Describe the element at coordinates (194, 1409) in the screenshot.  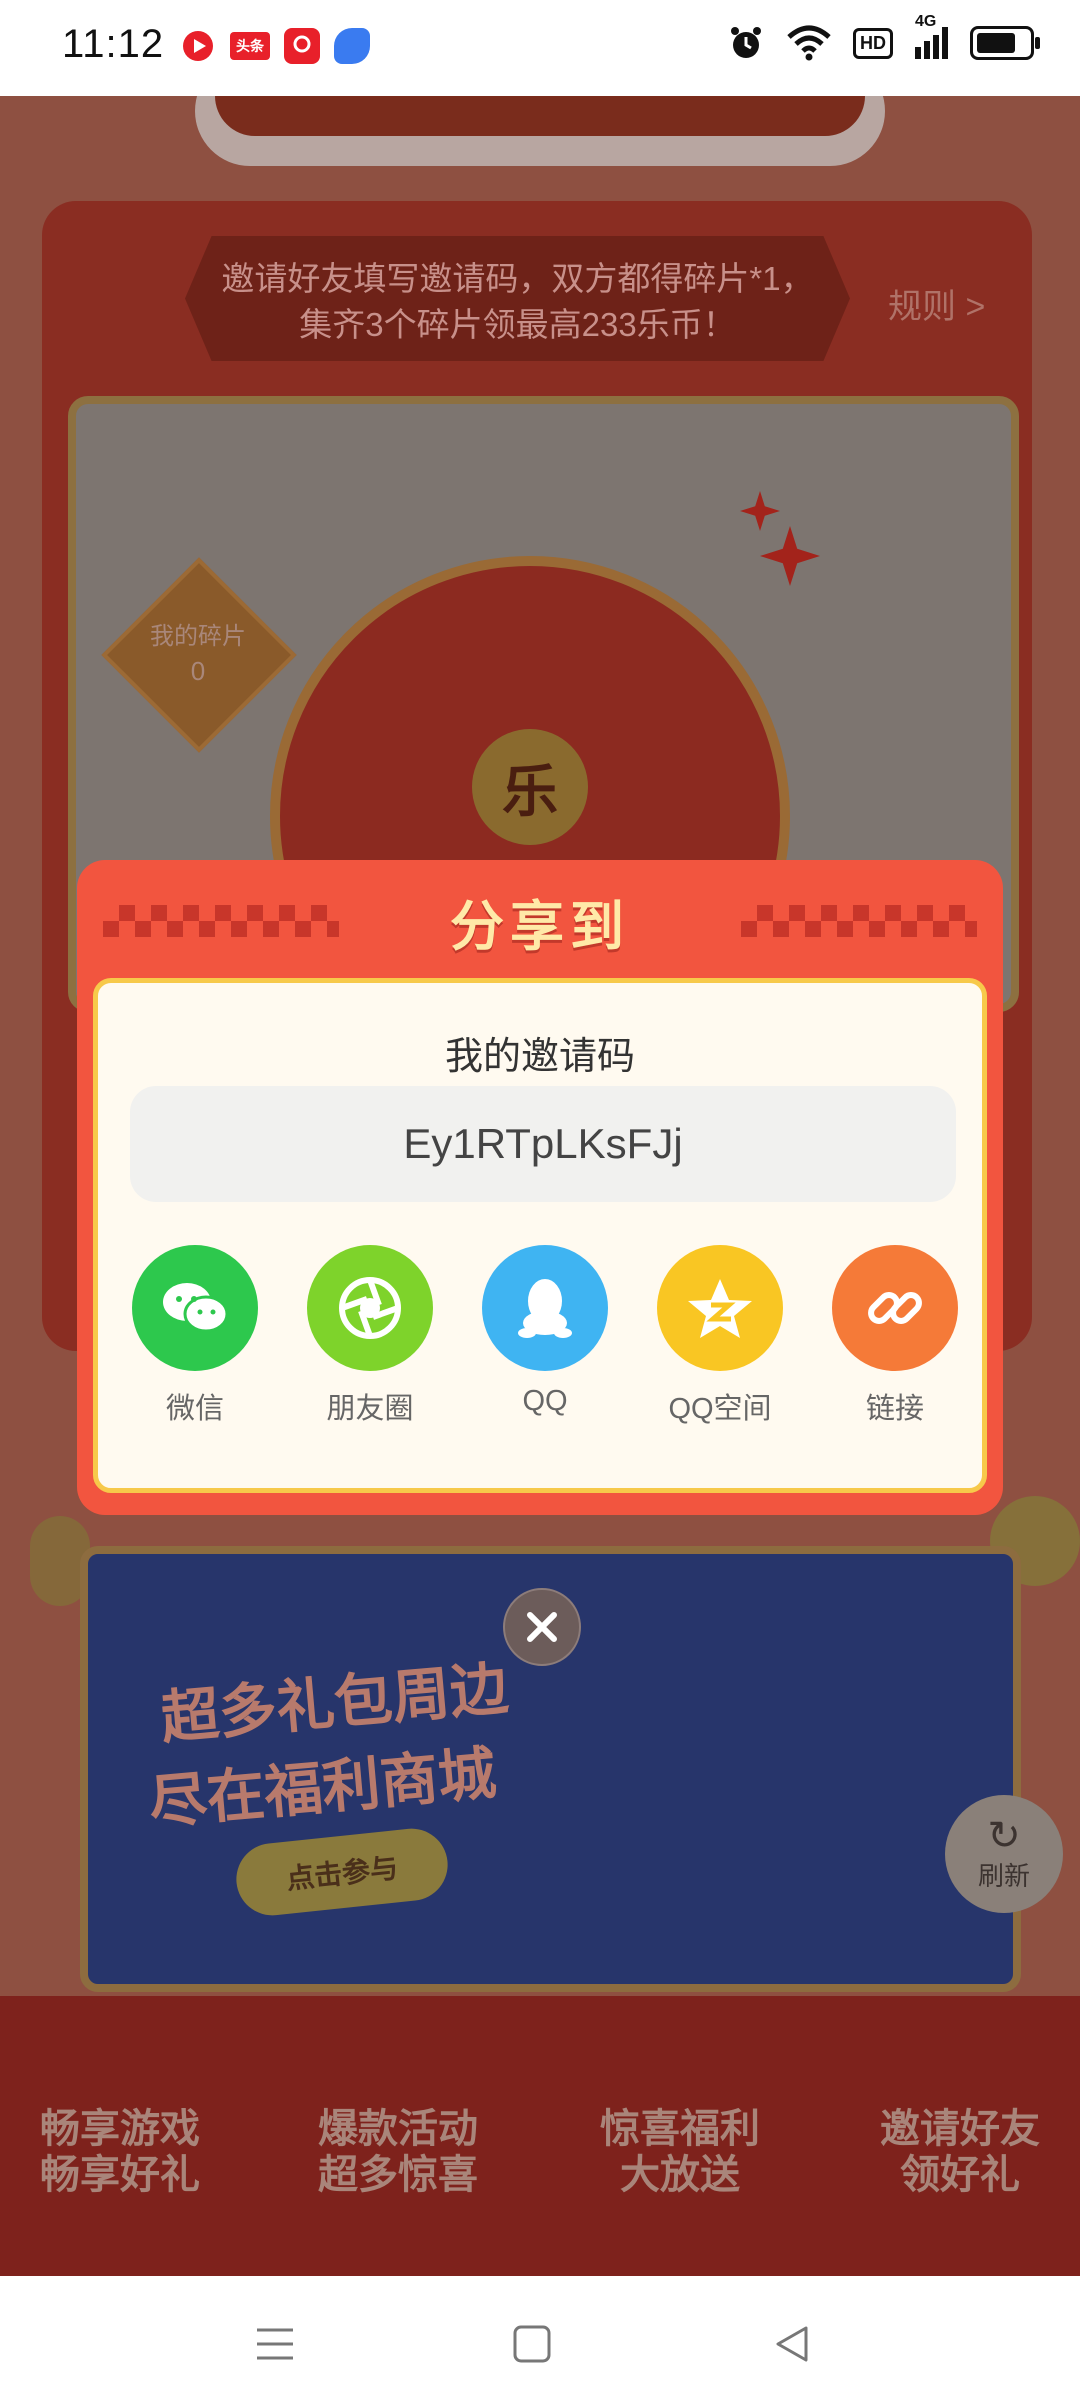
I see `share-wechat-label: 微信` at that location.